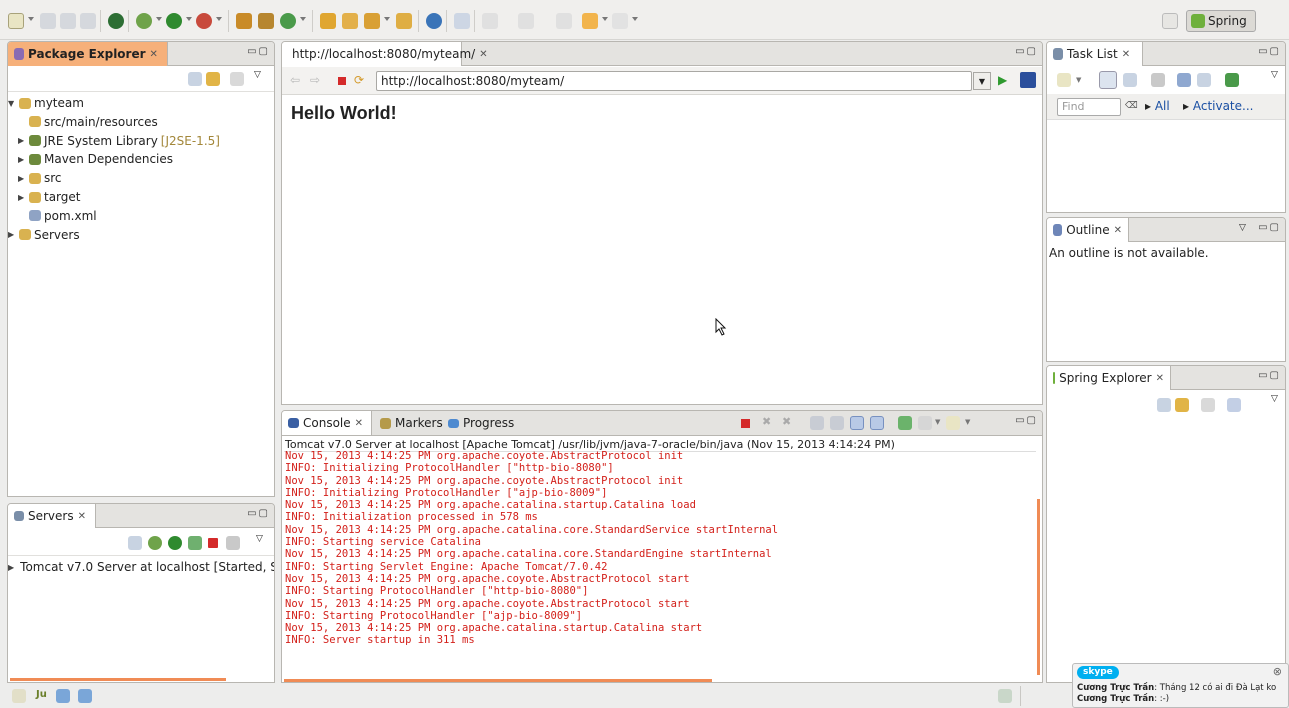  What do you see at coordinates (88, 122) in the screenshot?
I see `tree-item: src/main/resources` at bounding box center [88, 122].